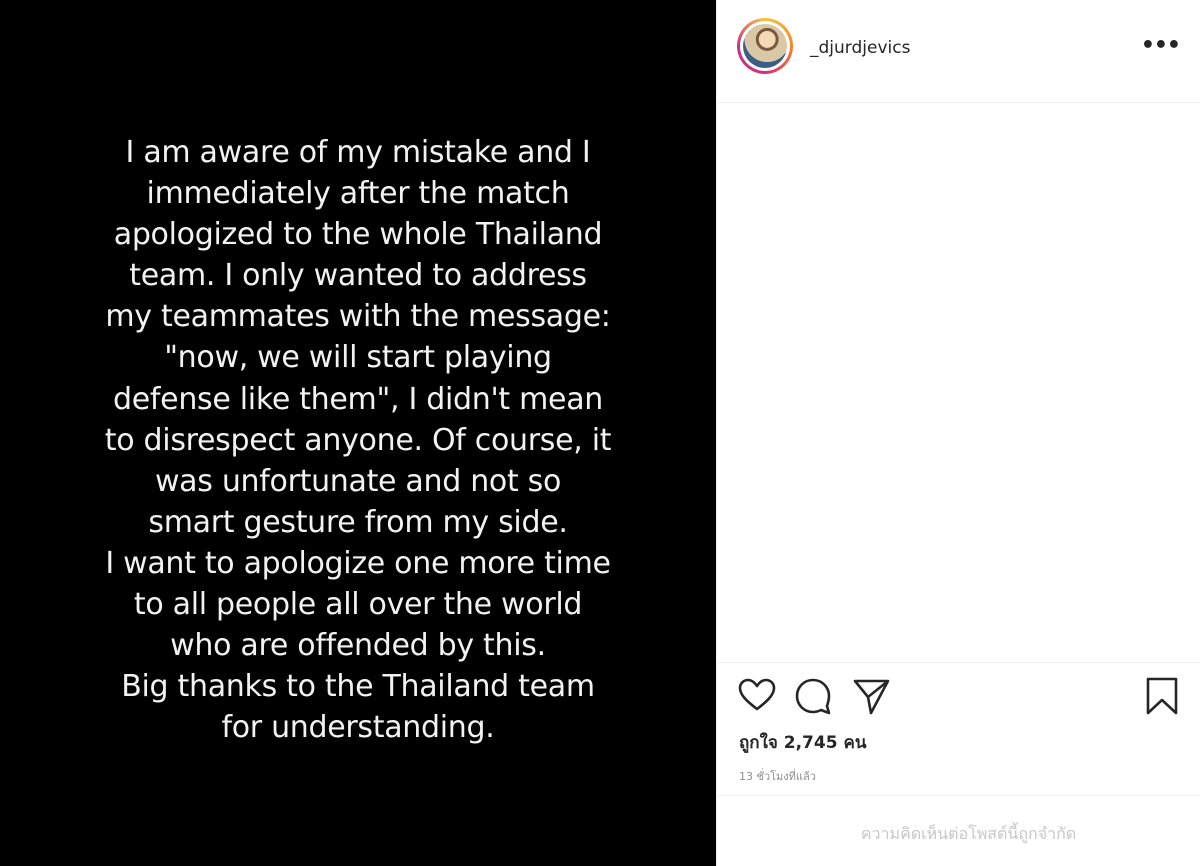 The width and height of the screenshot is (1200, 866). What do you see at coordinates (860, 48) in the screenshot?
I see `username-link: _djurdjevics` at bounding box center [860, 48].